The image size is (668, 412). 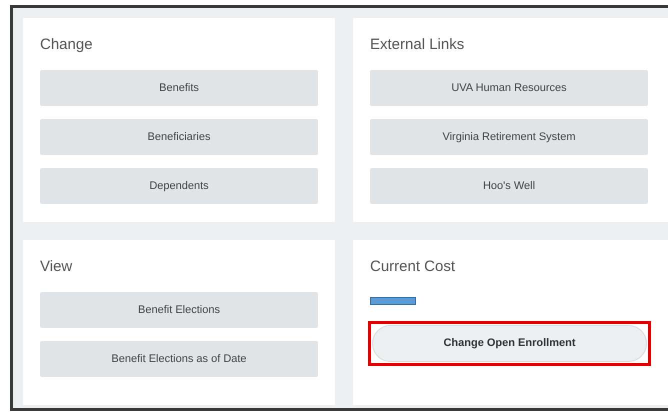 What do you see at coordinates (509, 186) in the screenshot?
I see `link-button: Hoo's Well` at bounding box center [509, 186].